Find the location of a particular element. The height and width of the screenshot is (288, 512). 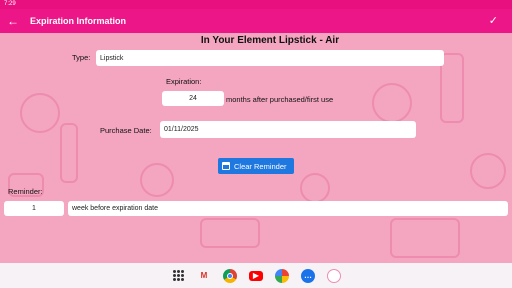

photos-icon is located at coordinates (282, 275).